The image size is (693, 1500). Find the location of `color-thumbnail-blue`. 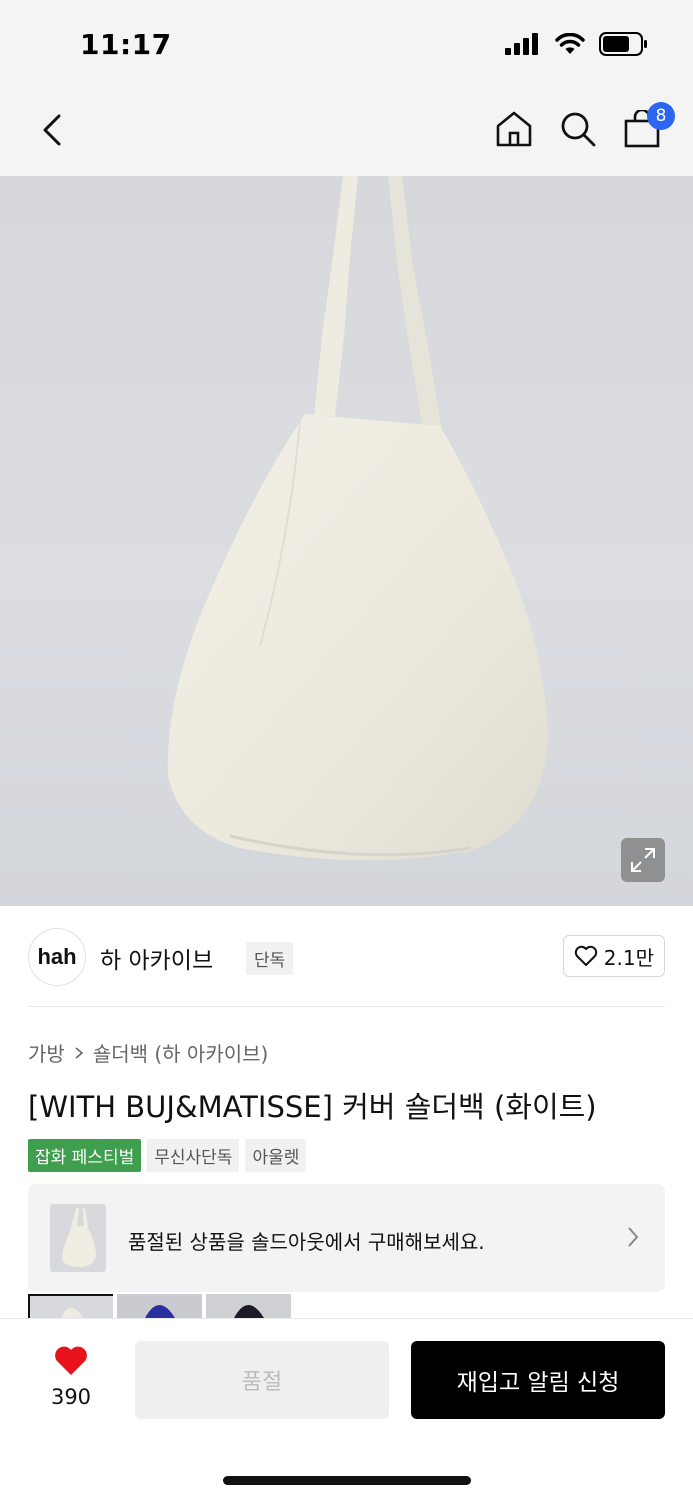

color-thumbnail-blue is located at coordinates (159, 1306).